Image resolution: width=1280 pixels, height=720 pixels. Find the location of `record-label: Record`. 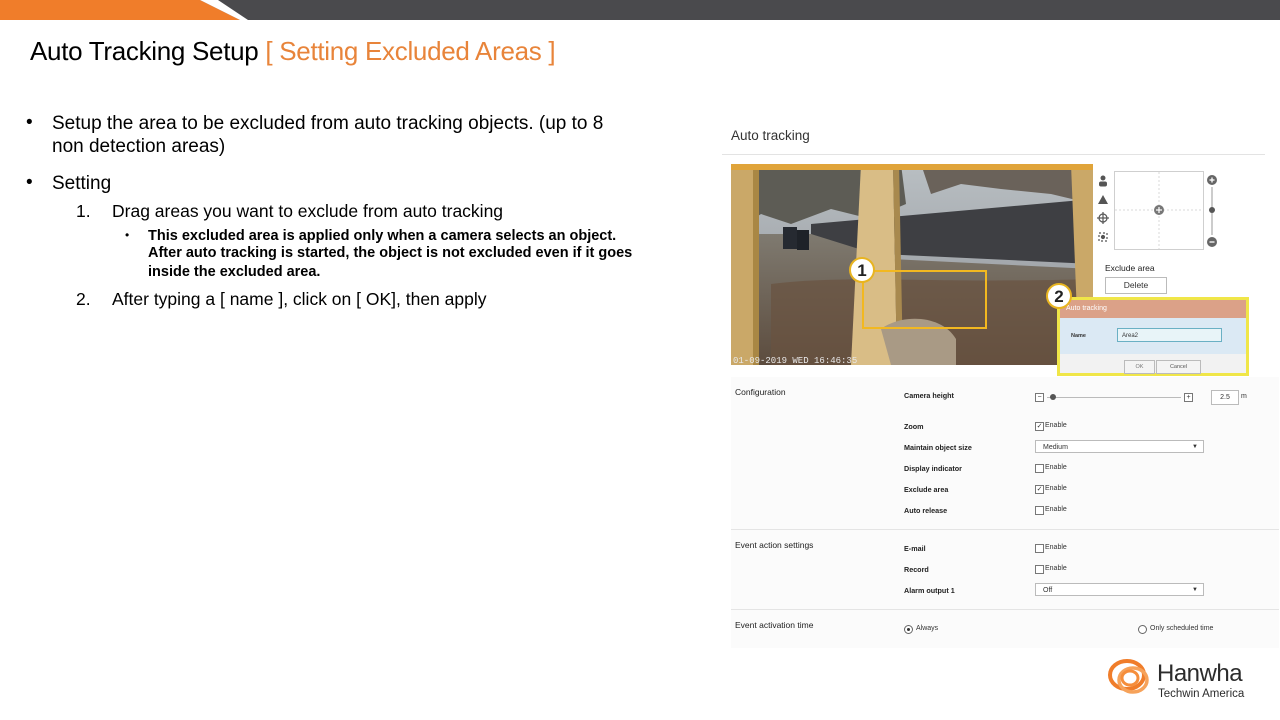

record-label: Record is located at coordinates (916, 569).